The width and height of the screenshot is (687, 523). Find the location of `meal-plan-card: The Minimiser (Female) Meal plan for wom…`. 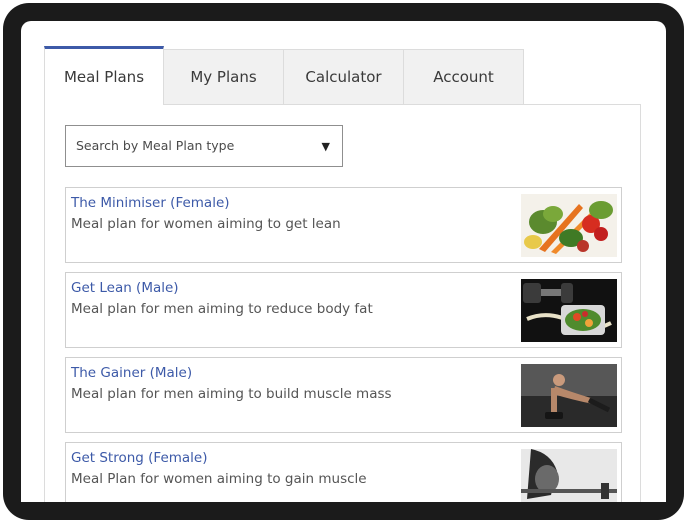

meal-plan-card: The Minimiser (Female) Meal plan for wom… is located at coordinates (343, 225).